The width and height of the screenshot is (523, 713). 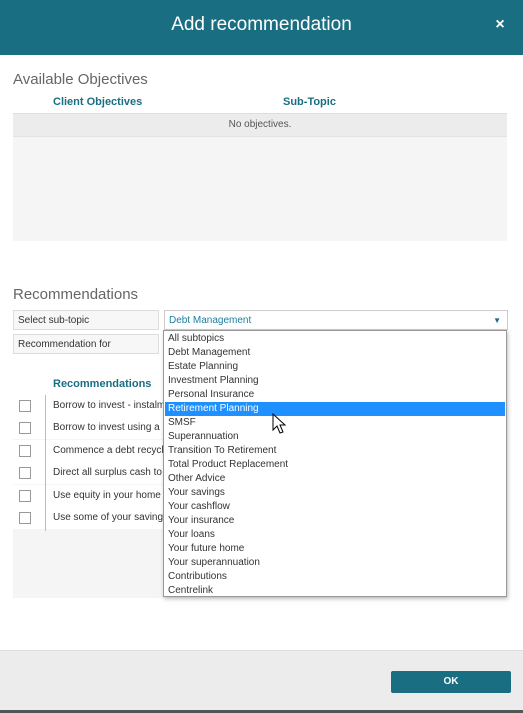 What do you see at coordinates (112, 427) in the screenshot?
I see `row-text: Borrow to invest using a m` at bounding box center [112, 427].